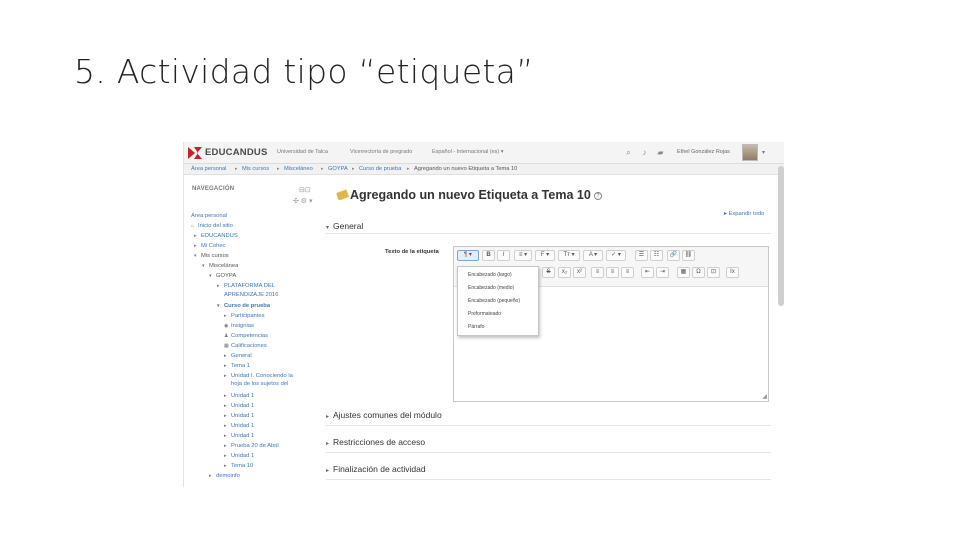 The width and height of the screenshot is (960, 540). I want to click on sidebar-item: ▸ Unidad I. Conociendo la, so click(258, 376).